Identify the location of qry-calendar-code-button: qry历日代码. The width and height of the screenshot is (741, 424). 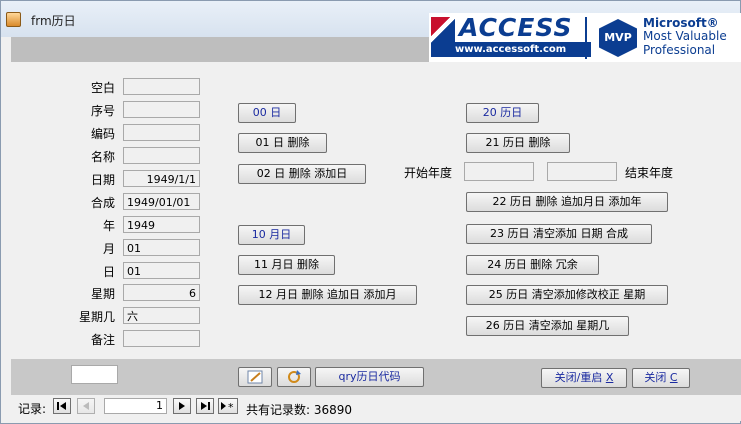
(369, 377).